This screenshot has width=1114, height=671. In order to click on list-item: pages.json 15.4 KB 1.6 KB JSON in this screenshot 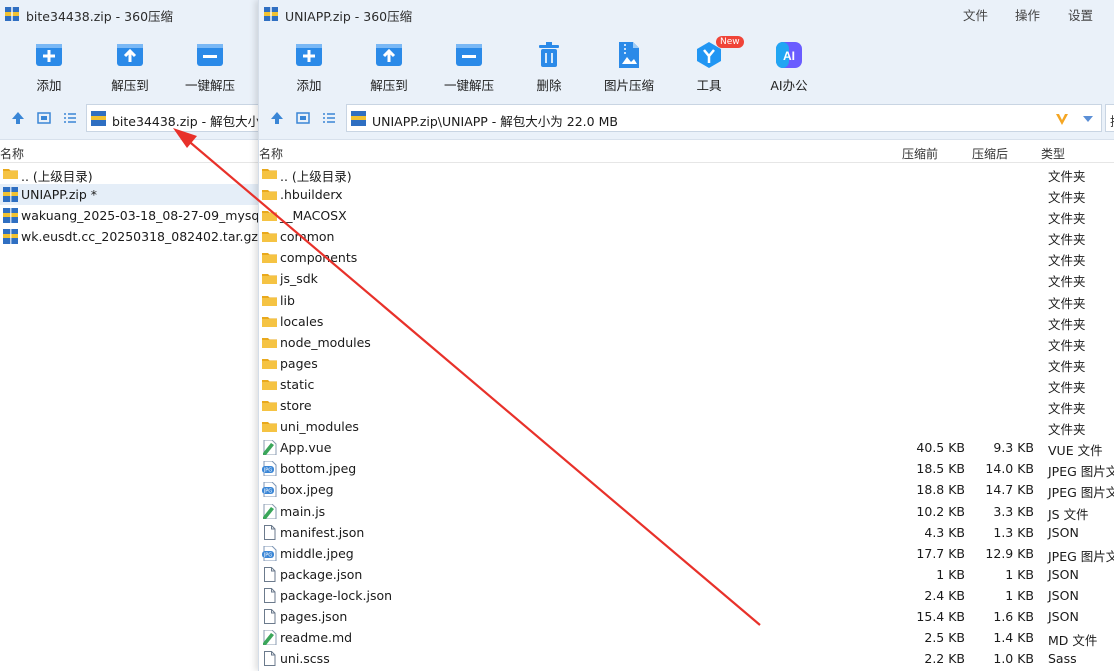, I will do `click(686, 616)`.